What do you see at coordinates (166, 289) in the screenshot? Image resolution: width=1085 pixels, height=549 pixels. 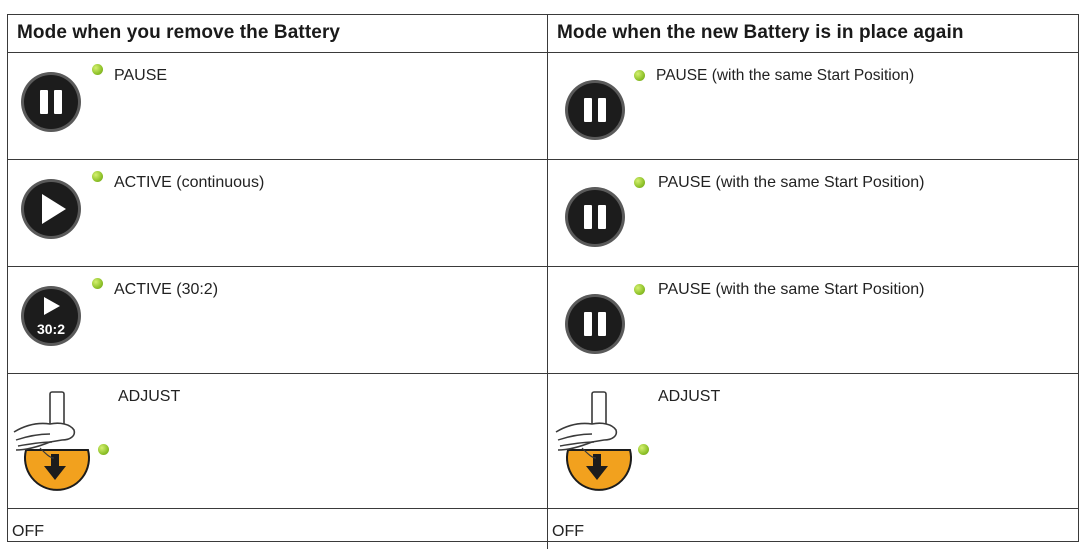 I see `mode-label: ACTIVE (30:2)` at bounding box center [166, 289].